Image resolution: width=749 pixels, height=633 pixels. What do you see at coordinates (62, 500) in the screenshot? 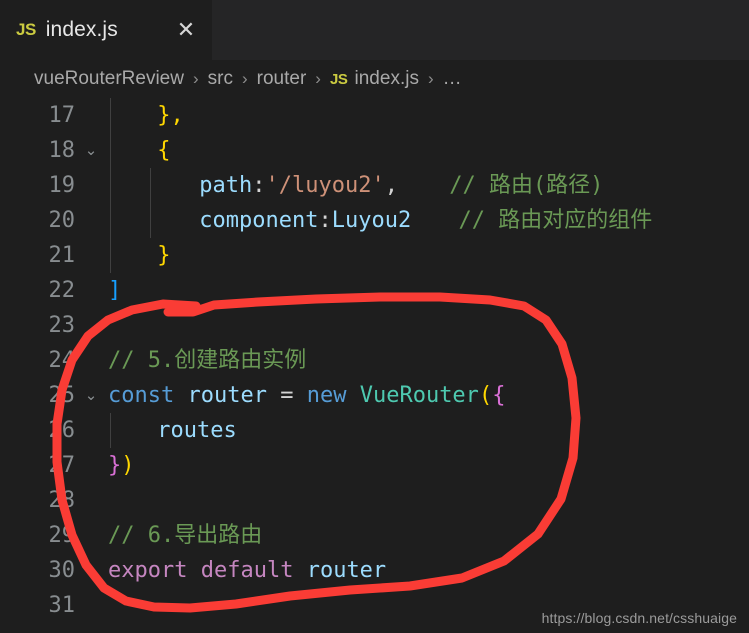
I see `line-number: 28` at bounding box center [62, 500].